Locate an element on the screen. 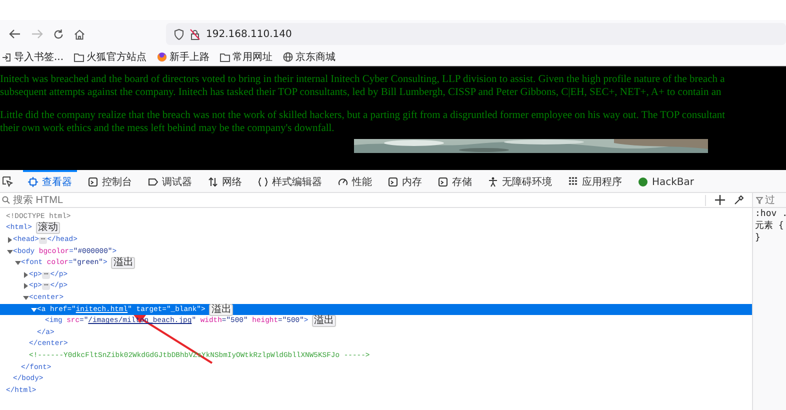 The width and height of the screenshot is (786, 410). devtools-tab: HackBar is located at coordinates (666, 181).